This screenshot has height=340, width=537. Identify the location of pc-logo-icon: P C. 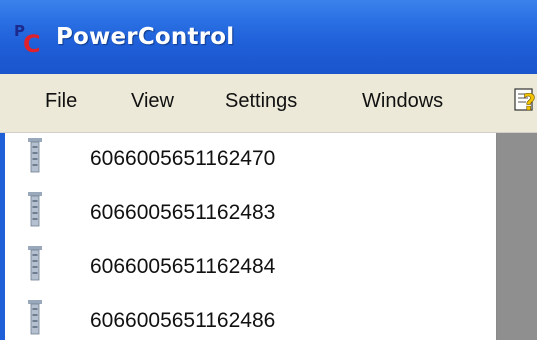
(27, 40).